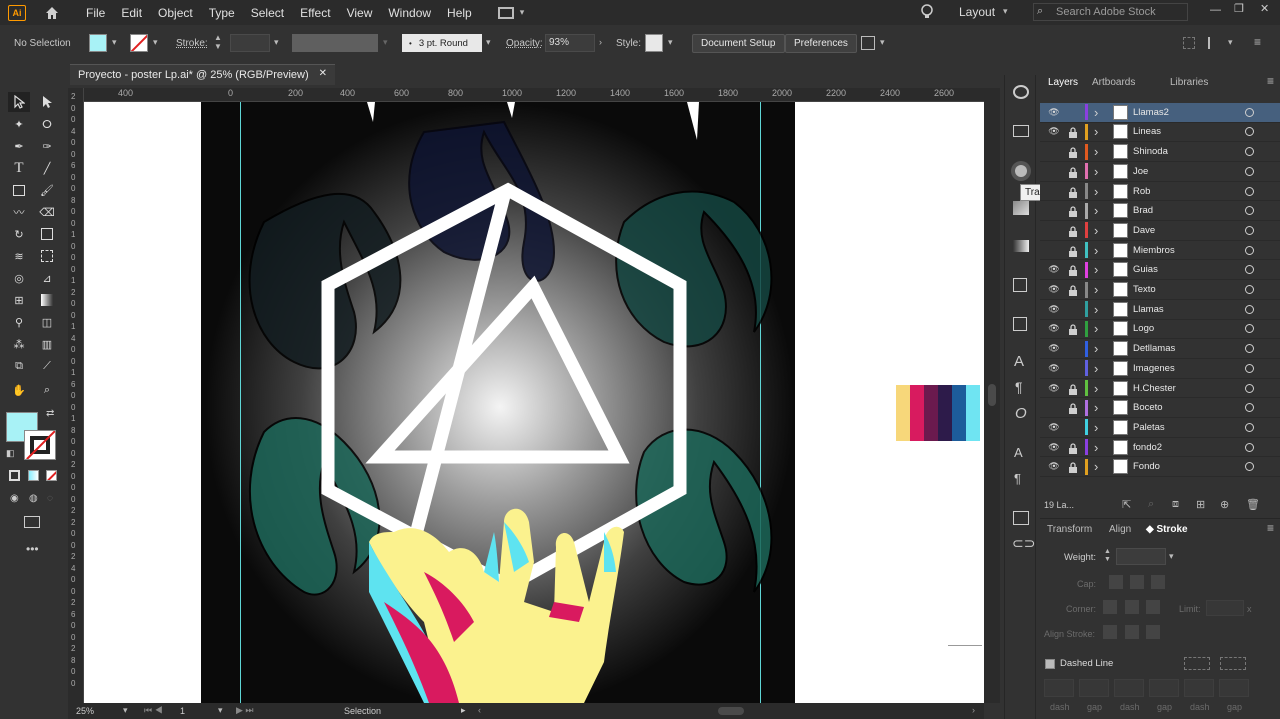 The width and height of the screenshot is (1280, 719). I want to click on align-center-button, so click(1110, 632).